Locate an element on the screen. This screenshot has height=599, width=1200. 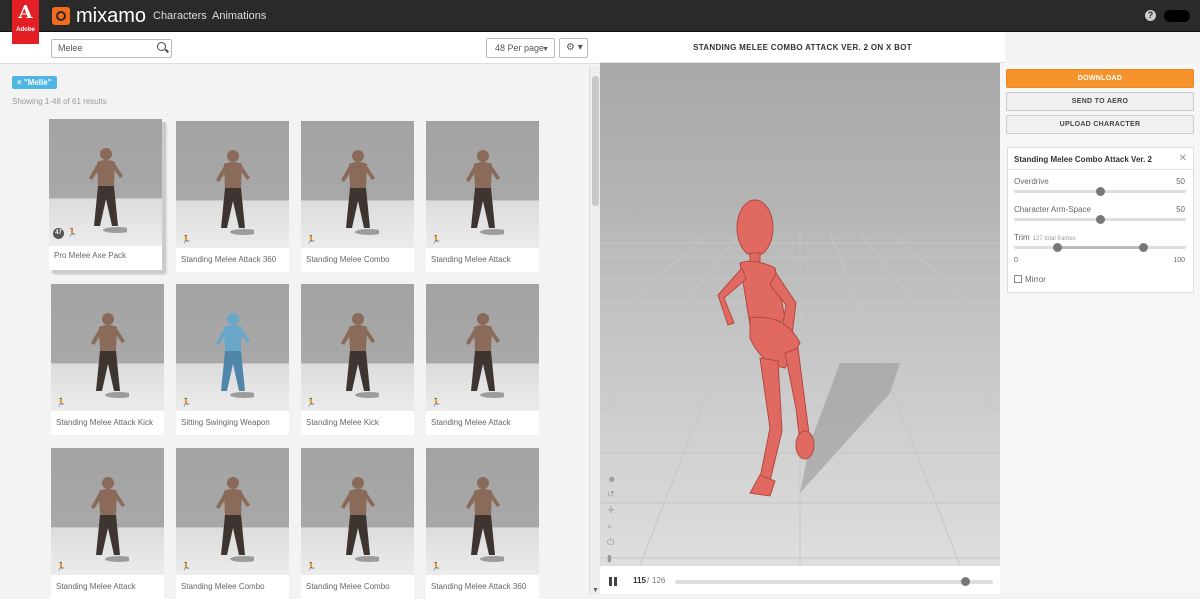
animation-card: 🏃 Standing Melee Attack Kick is located at coordinates (107, 359).